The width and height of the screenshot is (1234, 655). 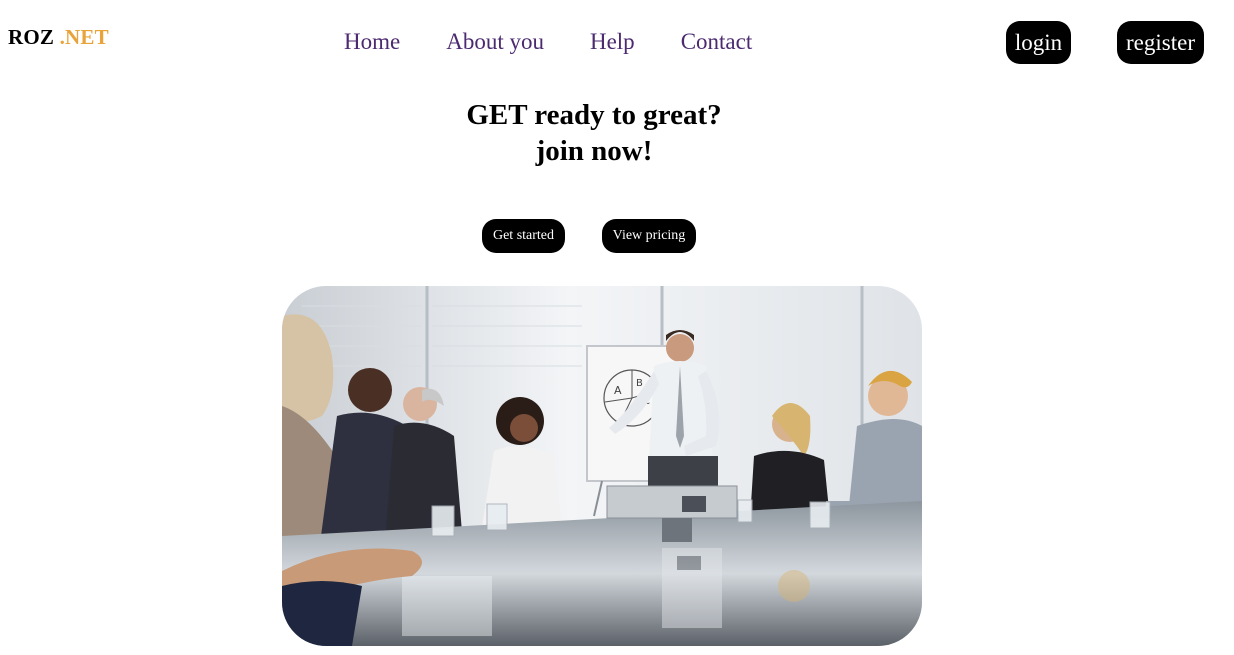 I want to click on login-button: login, so click(x=1038, y=42).